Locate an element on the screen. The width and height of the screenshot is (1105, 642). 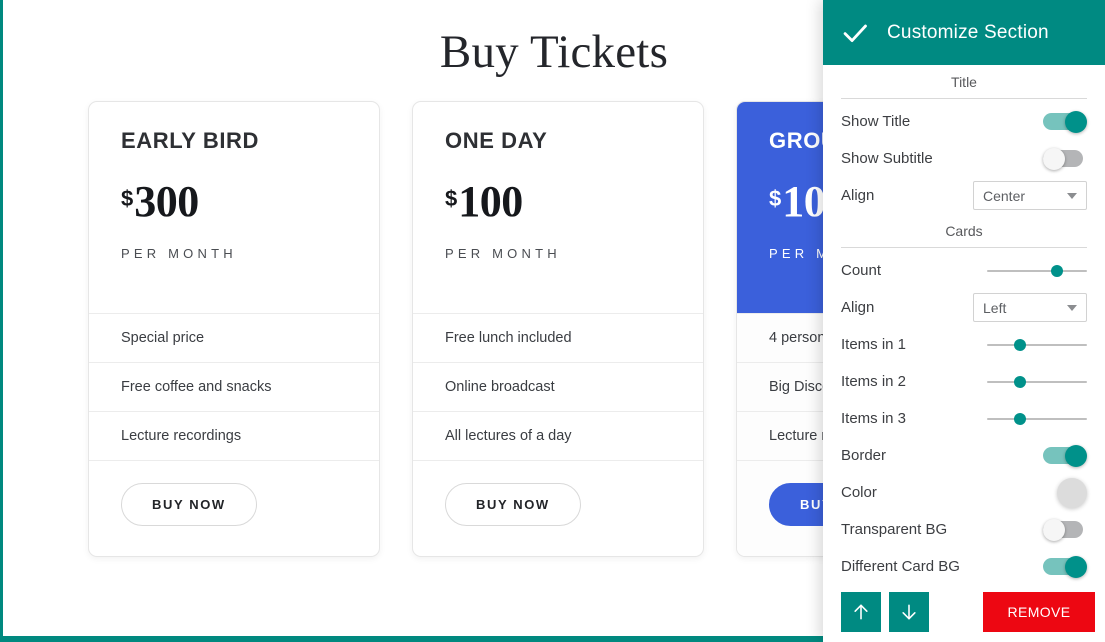
panel-row-show-title: Show Title is located at coordinates (964, 121).